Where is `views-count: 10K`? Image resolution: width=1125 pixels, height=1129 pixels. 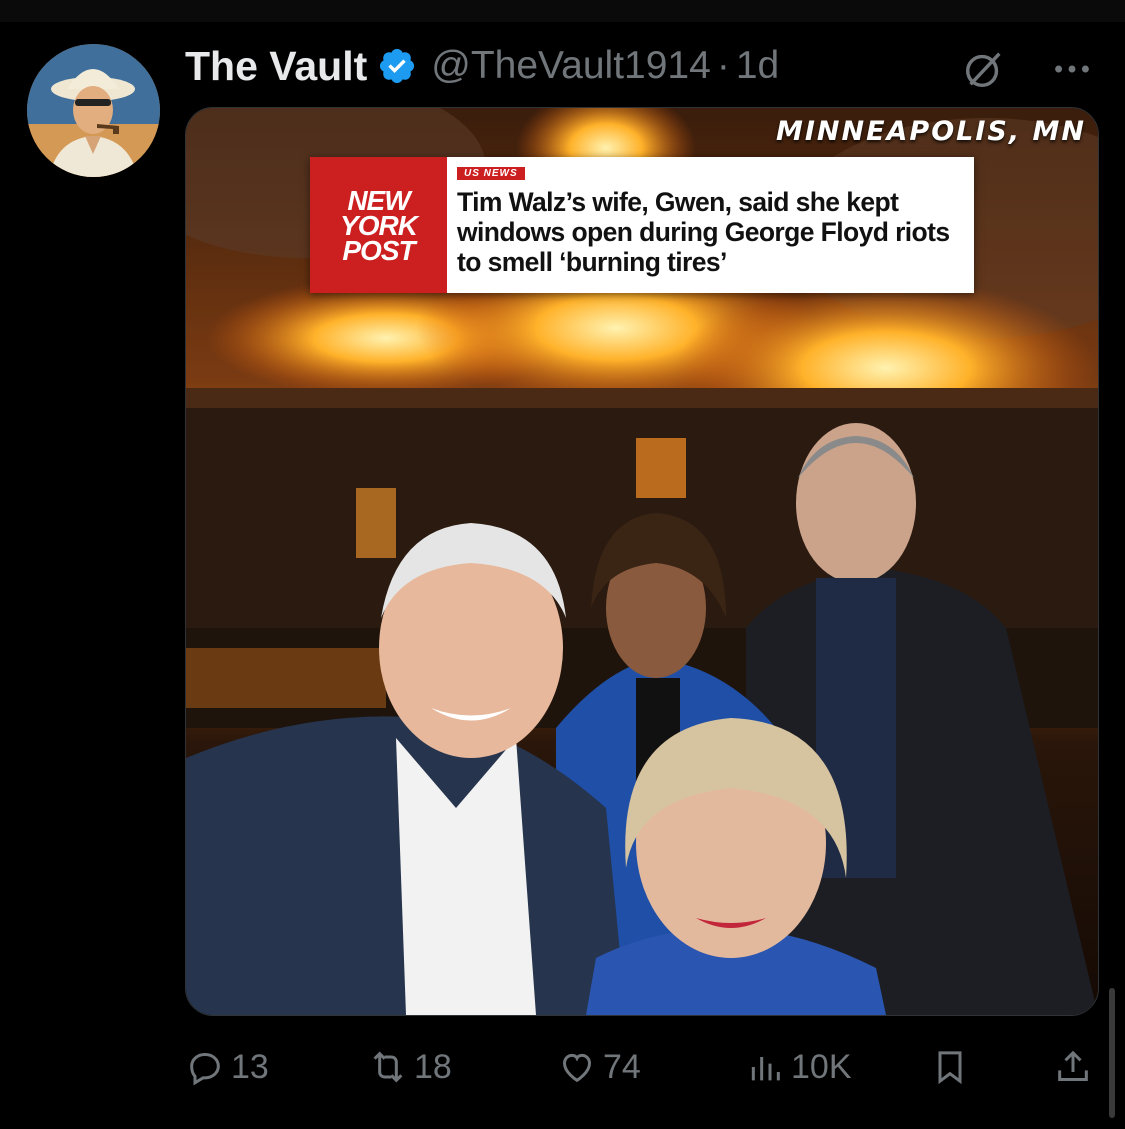
views-count: 10K is located at coordinates (821, 1066).